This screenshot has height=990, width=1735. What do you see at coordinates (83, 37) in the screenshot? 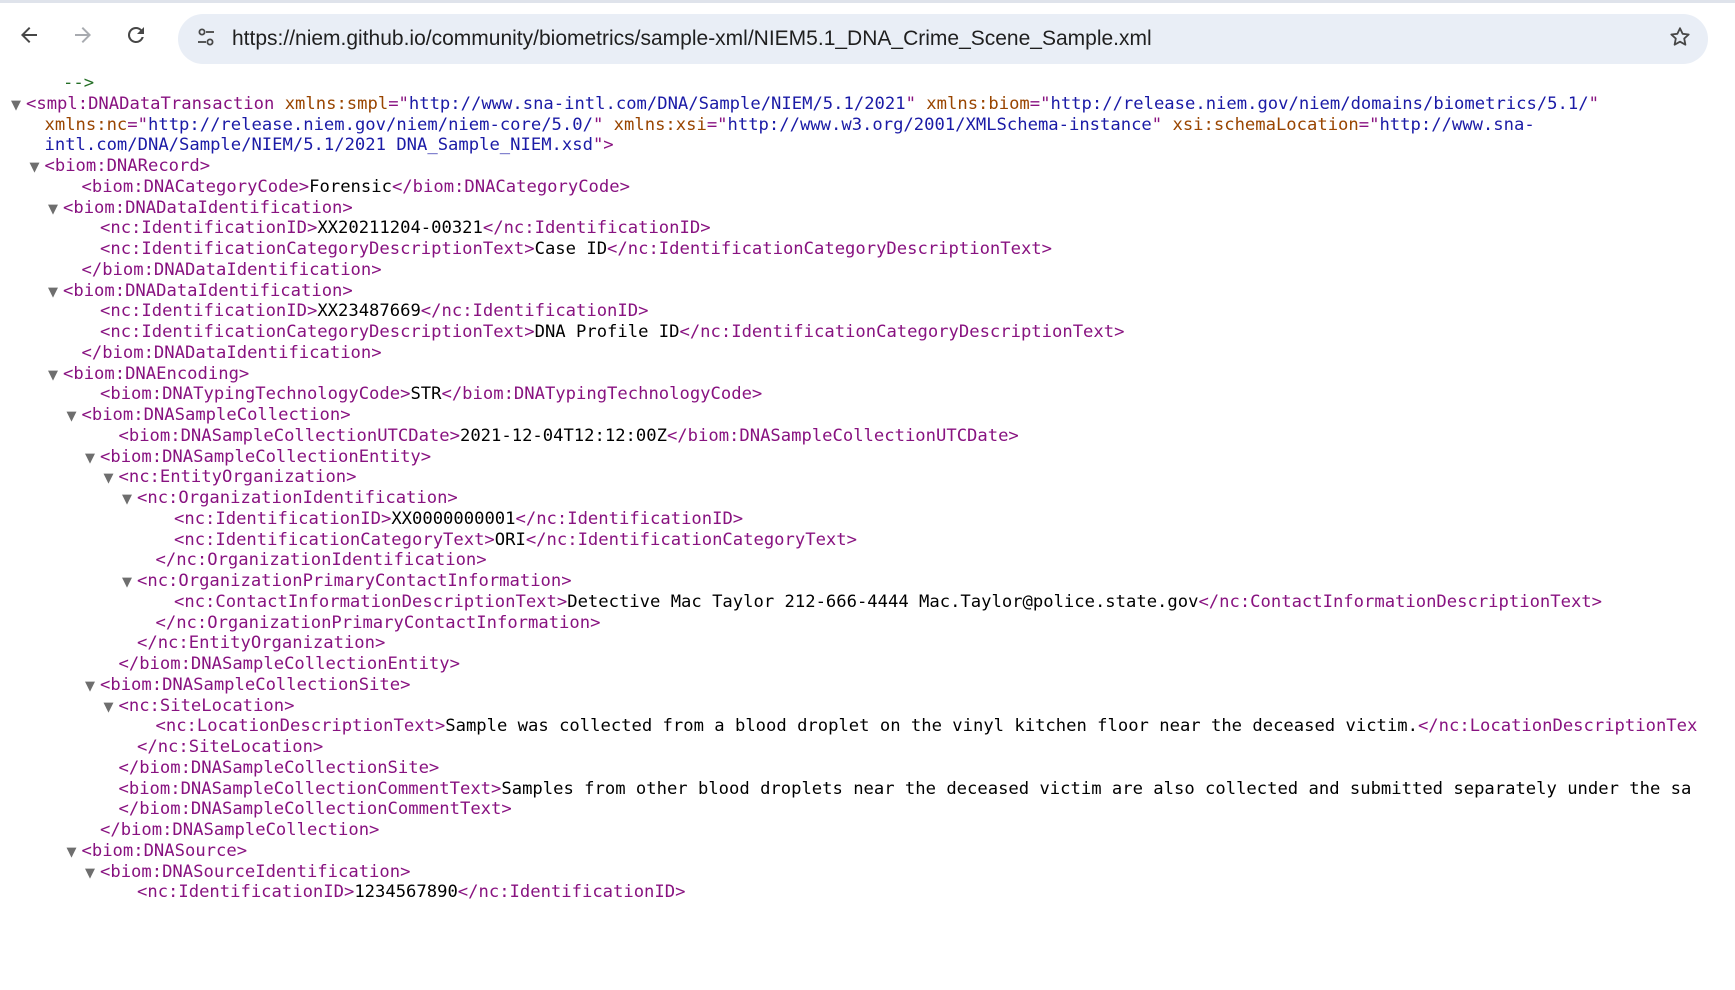
I see `forward-button` at bounding box center [83, 37].